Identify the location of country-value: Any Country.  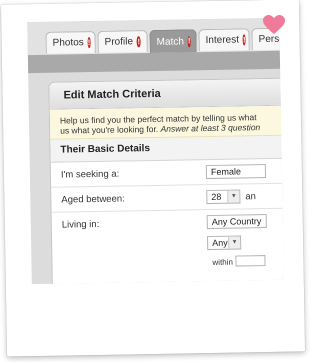
(236, 221).